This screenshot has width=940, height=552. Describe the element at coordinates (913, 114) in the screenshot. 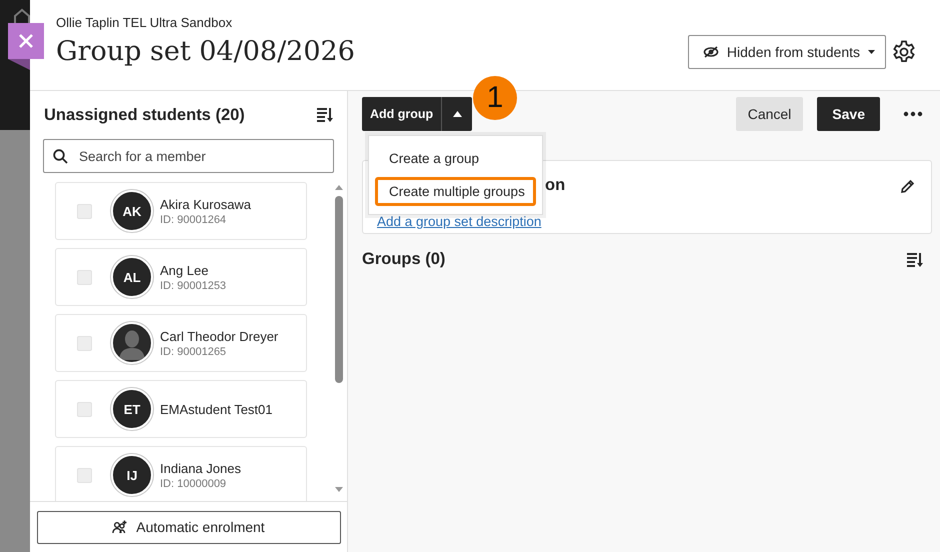

I see `more-icon` at that location.